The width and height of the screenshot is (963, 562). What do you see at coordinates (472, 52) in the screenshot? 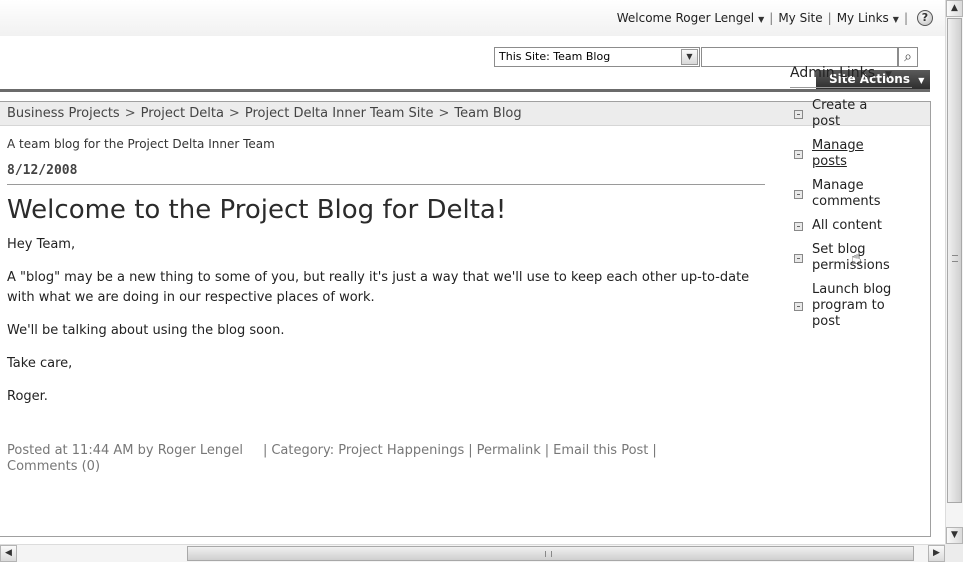
I see `search-row: This Site: Team Blog ▼ ⌕` at bounding box center [472, 52].